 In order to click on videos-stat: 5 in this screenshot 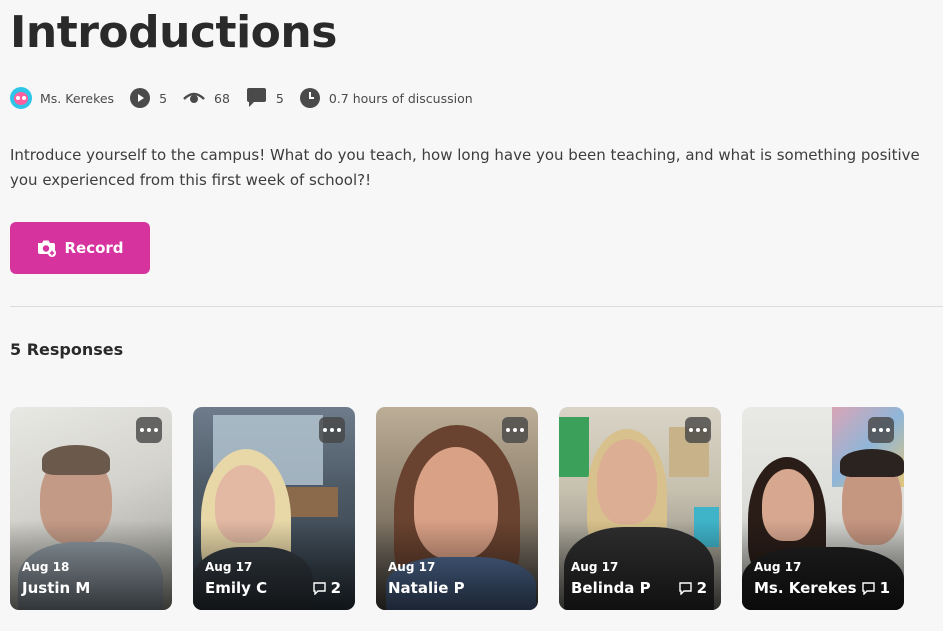, I will do `click(148, 98)`.